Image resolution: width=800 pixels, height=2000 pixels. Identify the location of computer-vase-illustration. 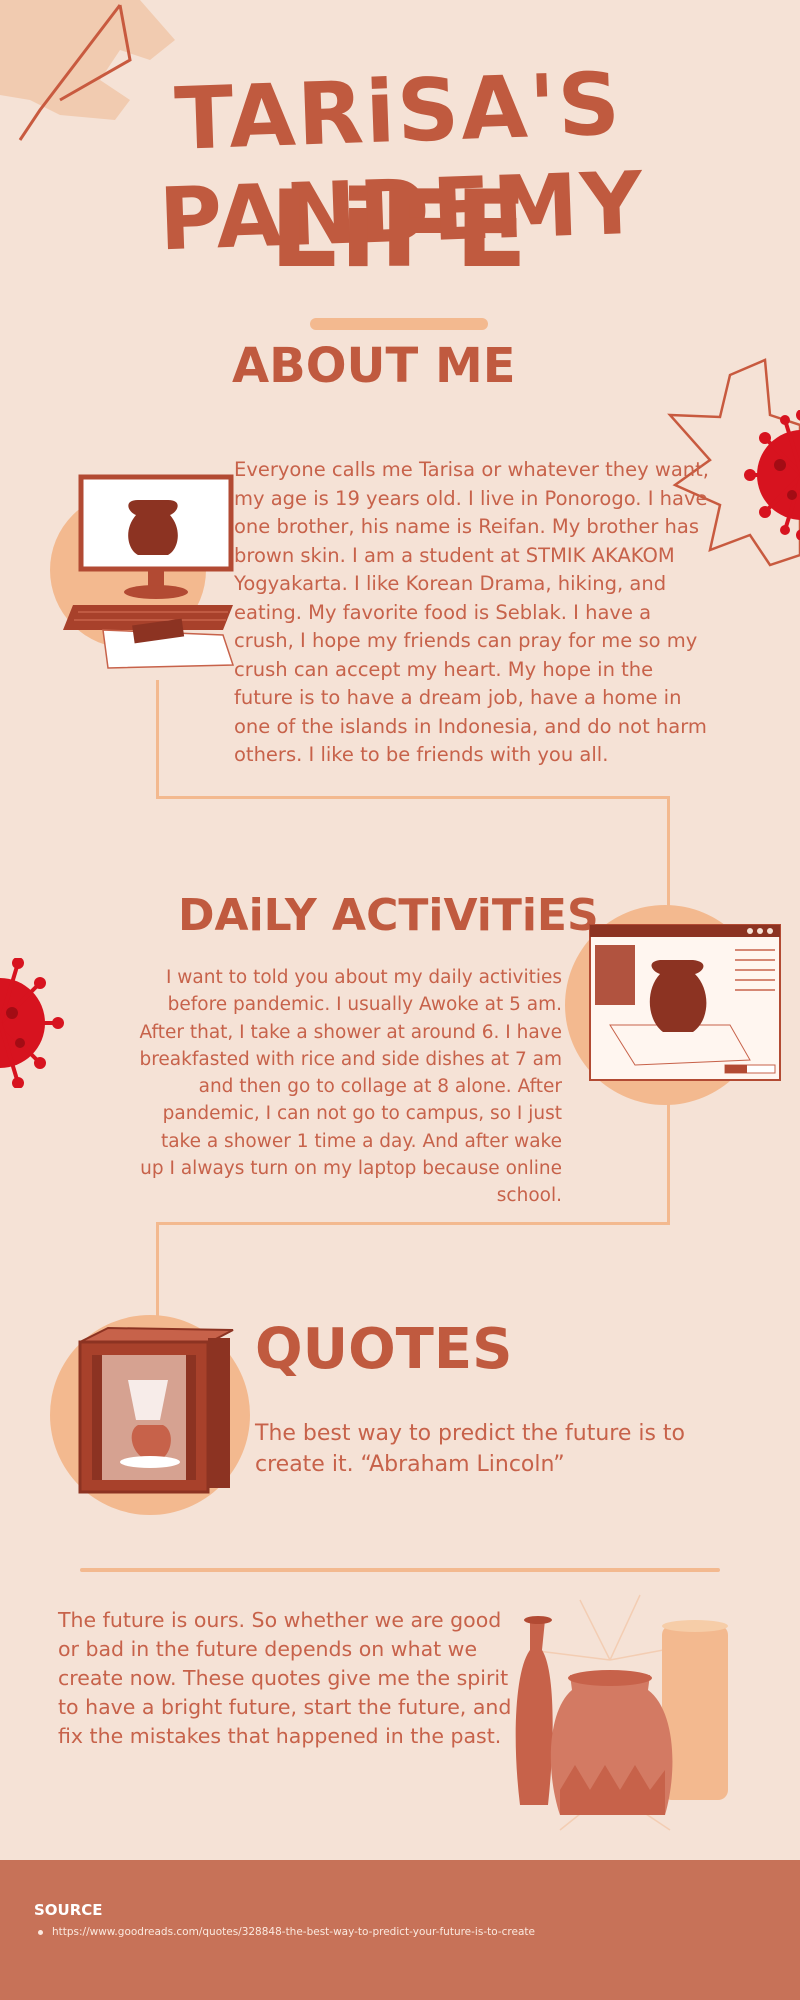
(142, 571).